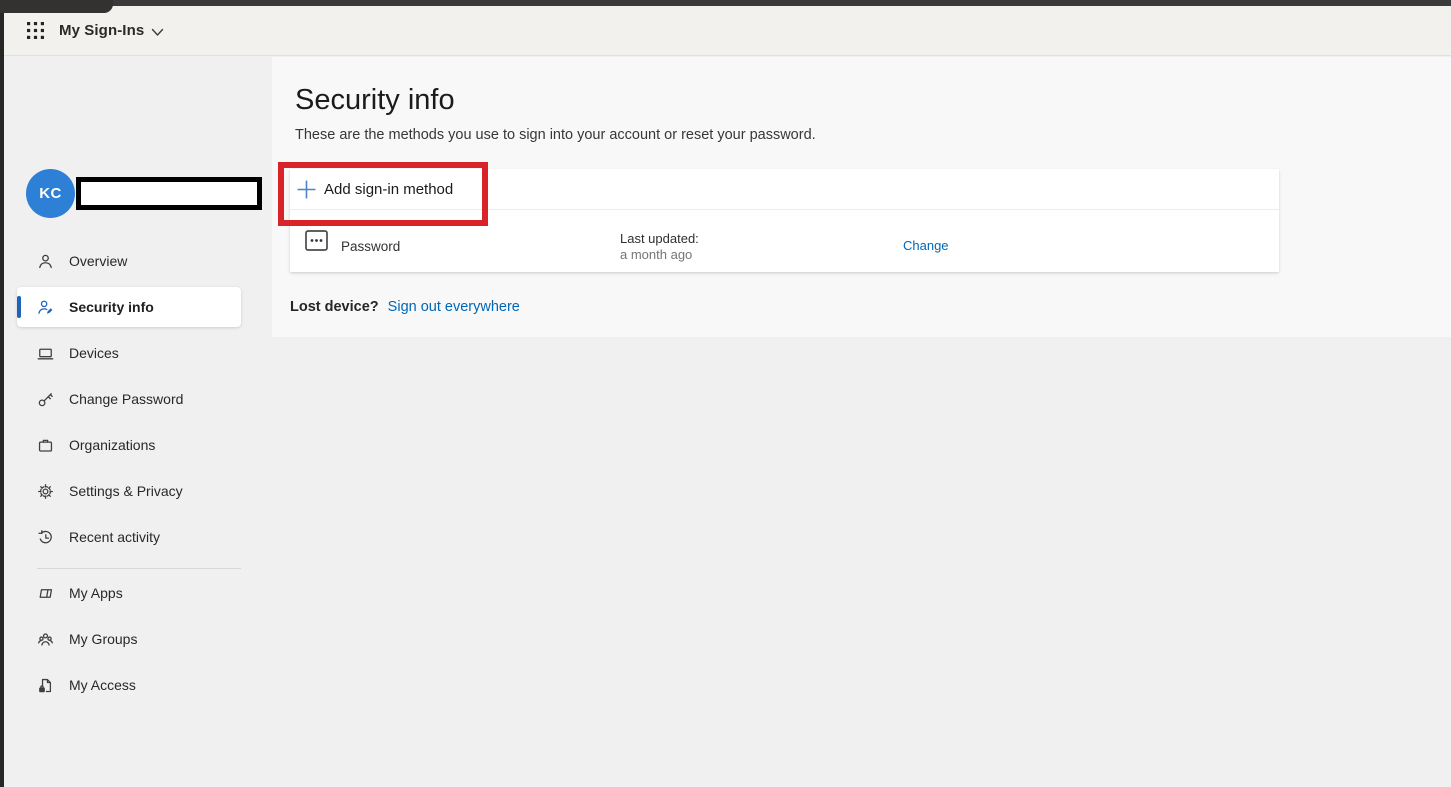  What do you see at coordinates (45, 353) in the screenshot?
I see `laptop-icon` at bounding box center [45, 353].